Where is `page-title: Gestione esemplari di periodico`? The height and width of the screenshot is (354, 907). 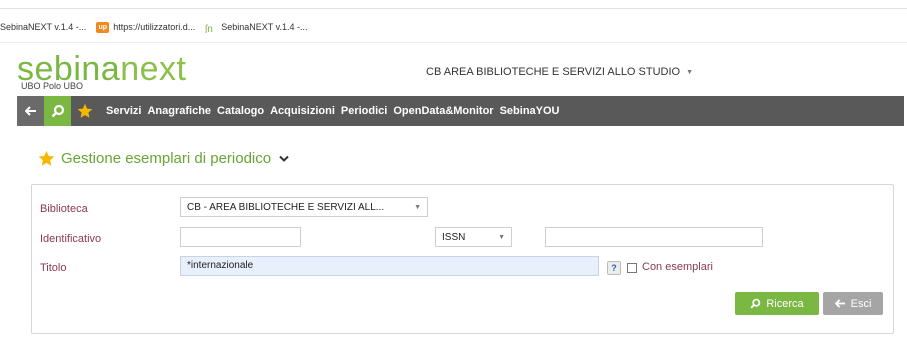
page-title: Gestione esemplari di periodico is located at coordinates (163, 158).